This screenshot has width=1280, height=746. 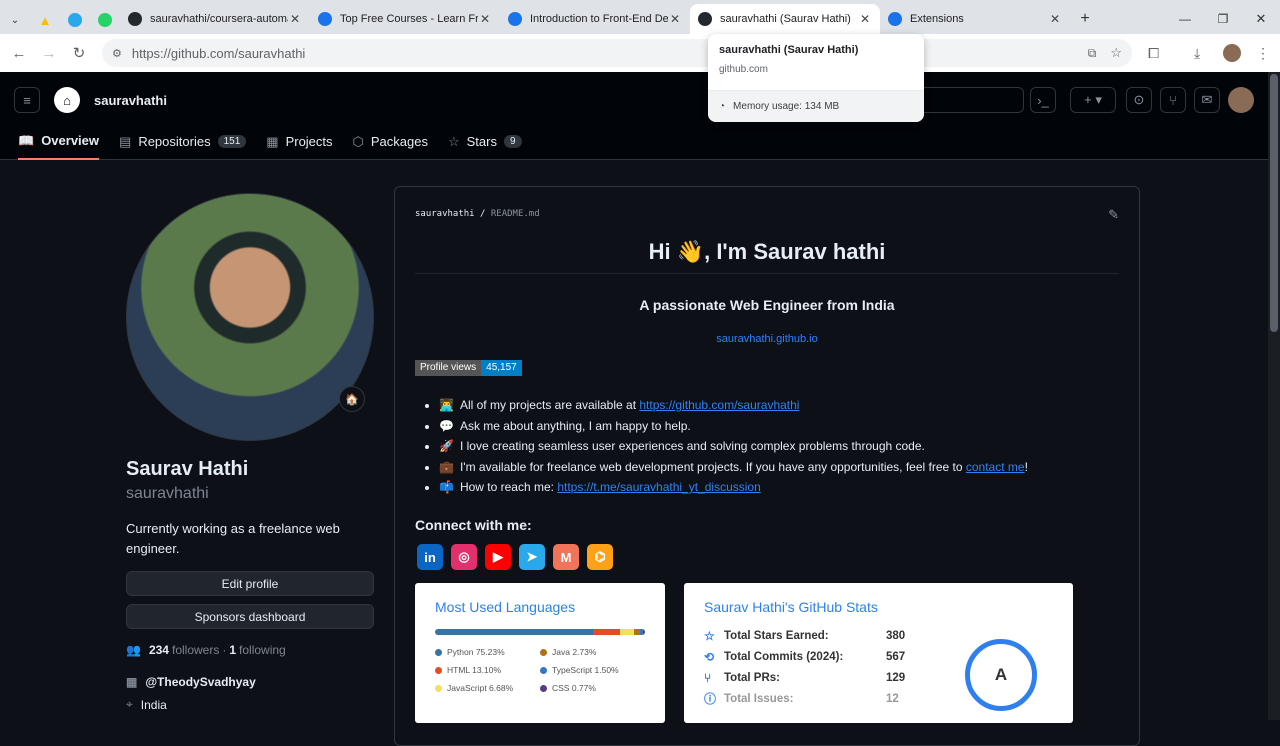 What do you see at coordinates (195, 650) in the screenshot?
I see `followers-label: followers` at bounding box center [195, 650].